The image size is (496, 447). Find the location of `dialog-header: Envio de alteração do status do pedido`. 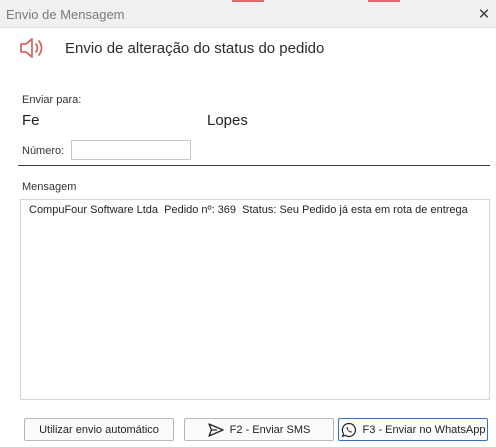

dialog-header: Envio de alteração do status do pedido is located at coordinates (171, 48).